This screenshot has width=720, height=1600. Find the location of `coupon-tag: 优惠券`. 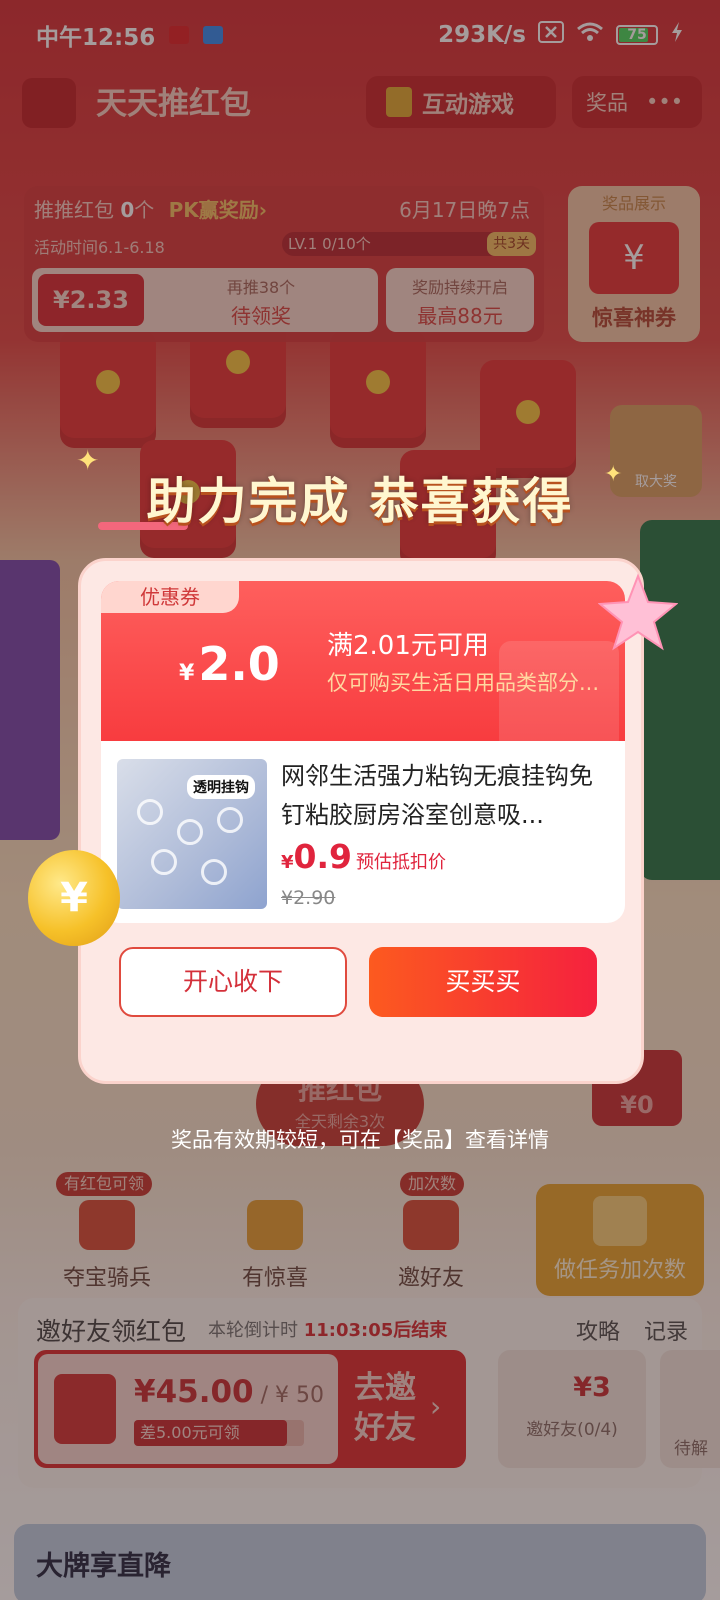

coupon-tag: 优惠券 is located at coordinates (170, 597).